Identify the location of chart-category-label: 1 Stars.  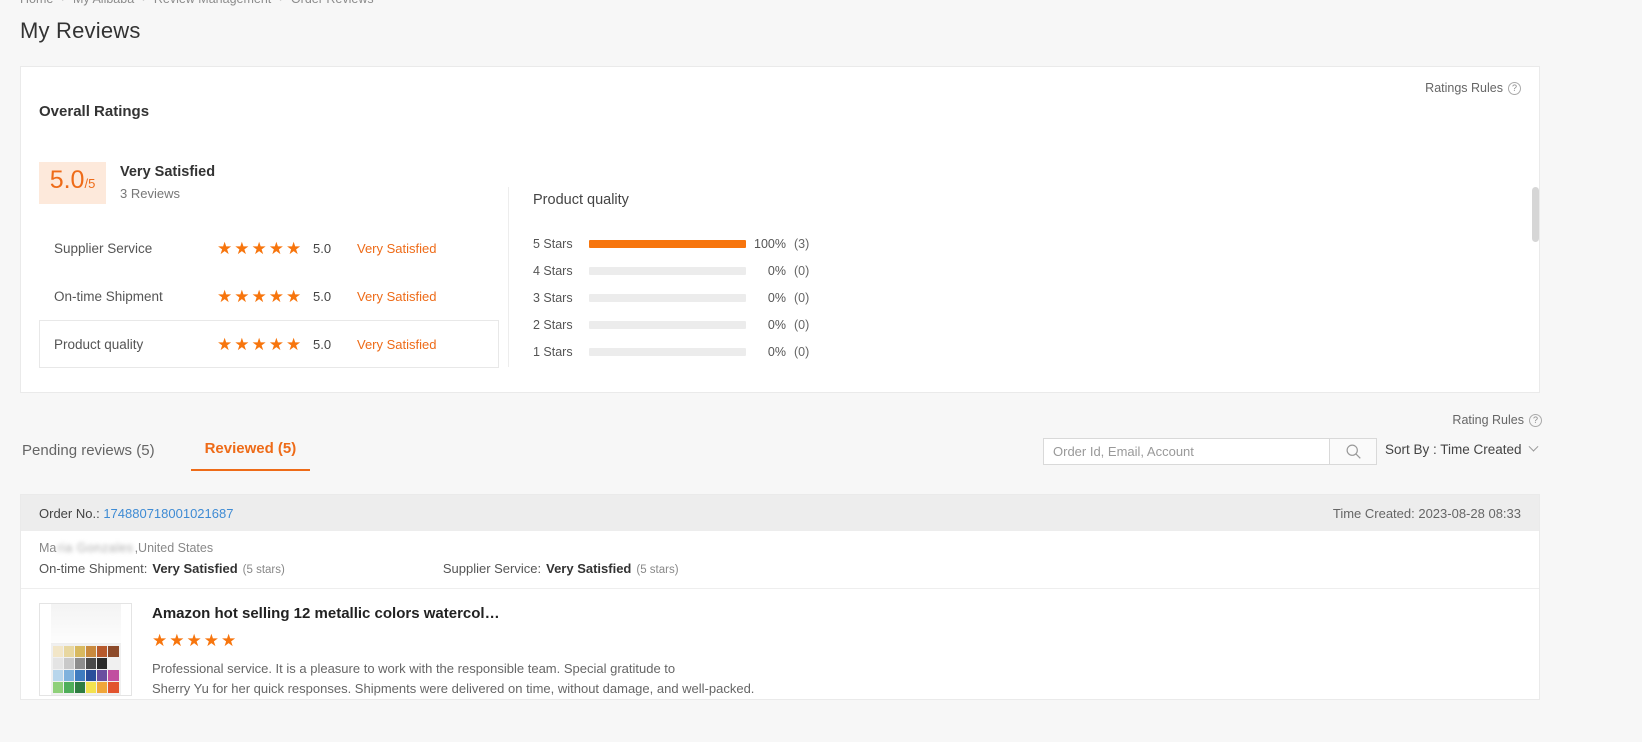
(553, 351).